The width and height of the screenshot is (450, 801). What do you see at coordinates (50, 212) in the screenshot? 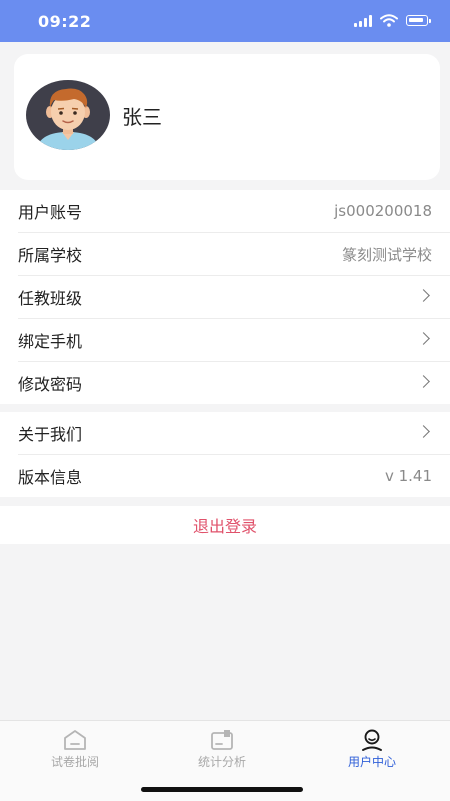
I see `account-label: 用户账号` at bounding box center [50, 212].